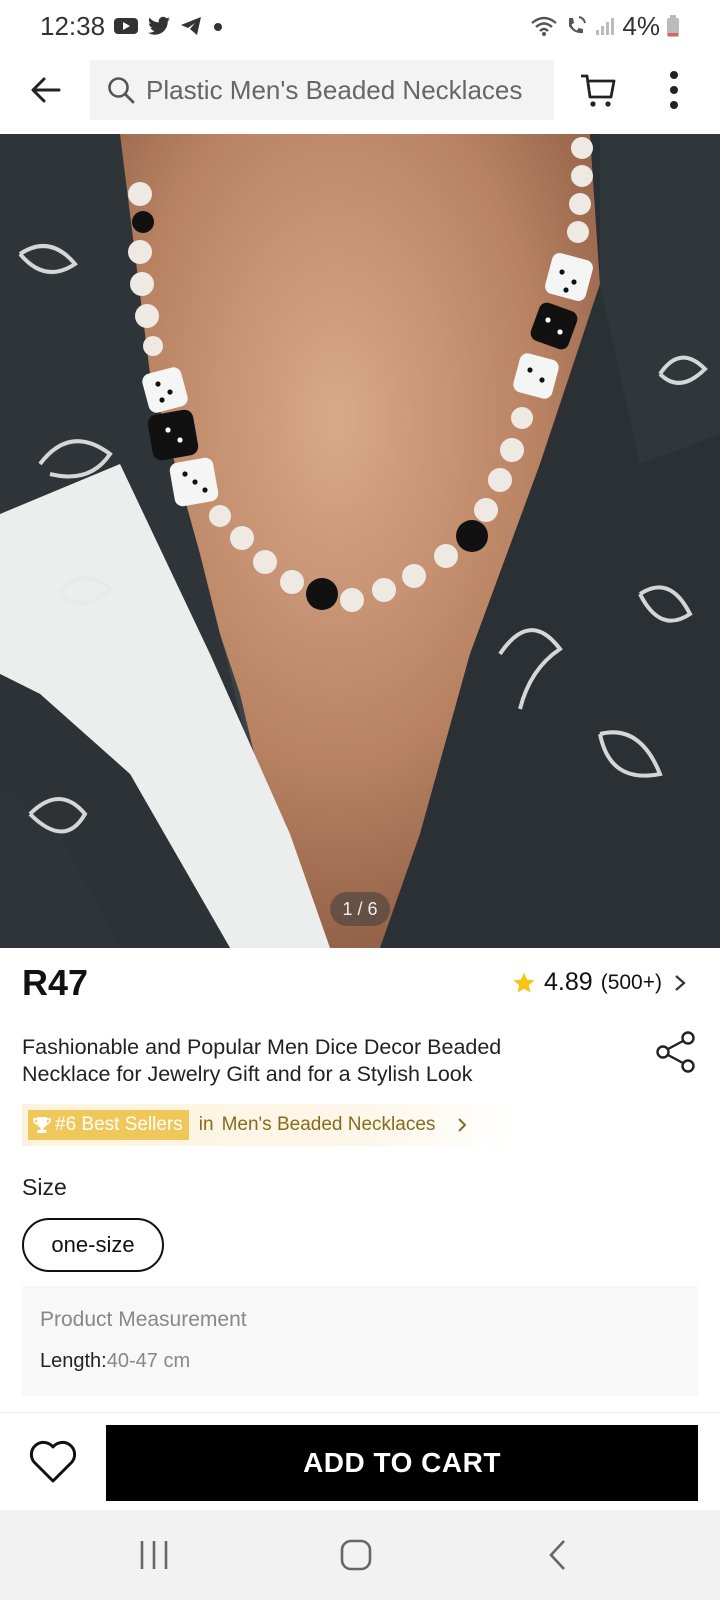  What do you see at coordinates (42, 1125) in the screenshot?
I see `trophy-icon` at bounding box center [42, 1125].